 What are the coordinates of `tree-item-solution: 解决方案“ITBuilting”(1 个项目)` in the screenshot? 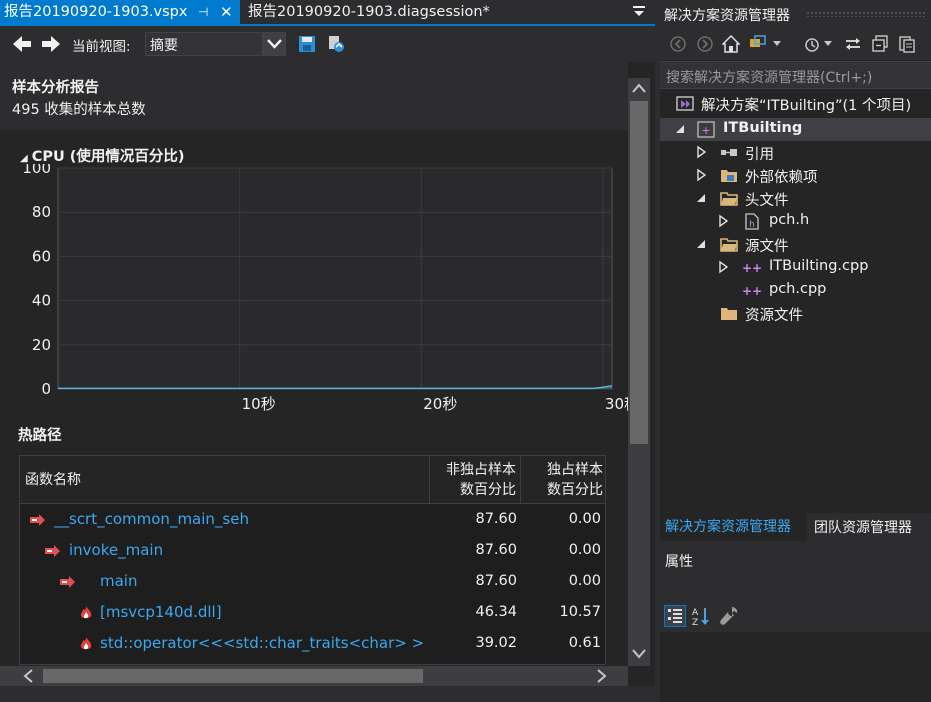 It's located at (795, 103).